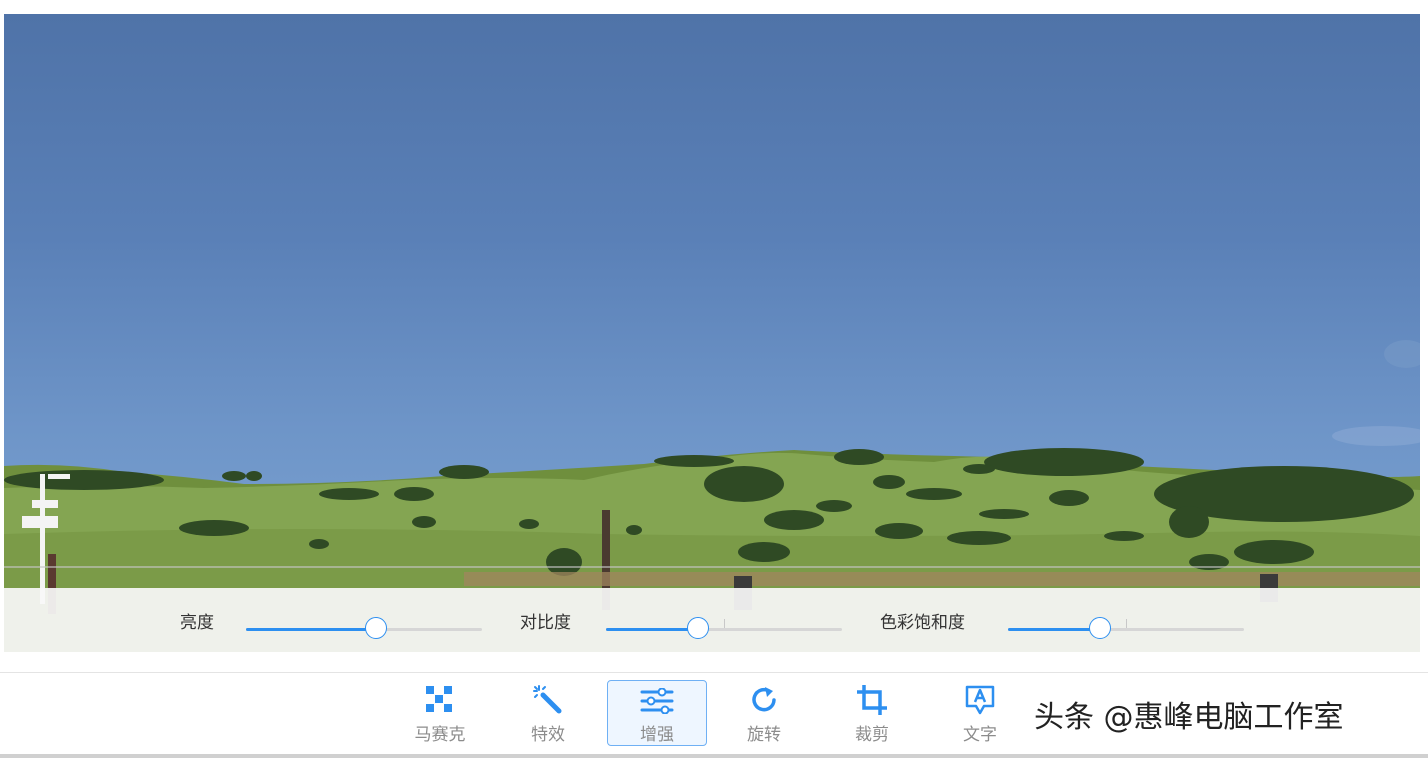  I want to click on text-icon, so click(980, 700).